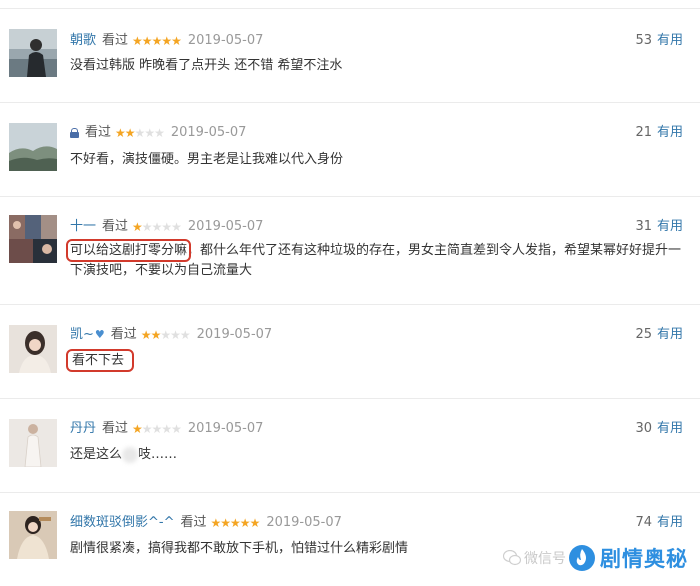  I want to click on highlighted-phrase: 可以给这剧打零分嘛, so click(128, 250).